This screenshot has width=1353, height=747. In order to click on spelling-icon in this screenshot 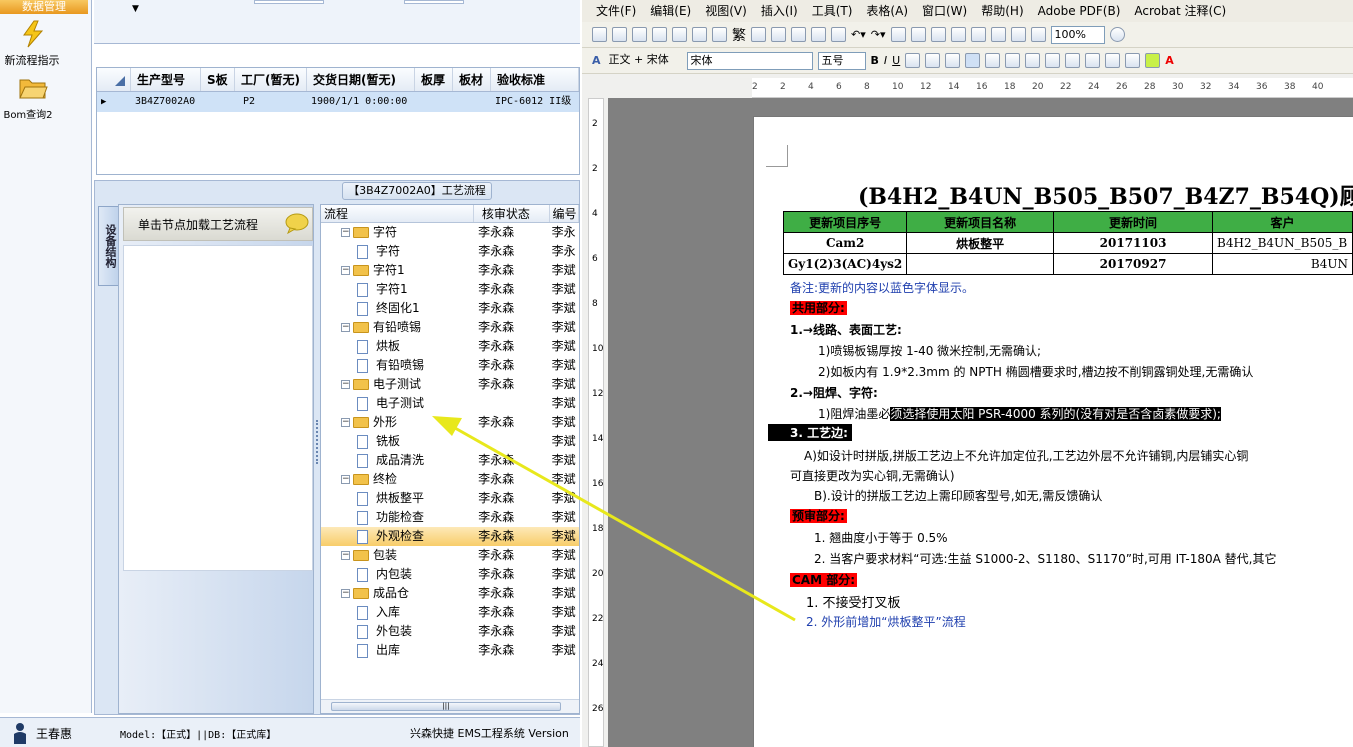, I will do `click(719, 34)`.